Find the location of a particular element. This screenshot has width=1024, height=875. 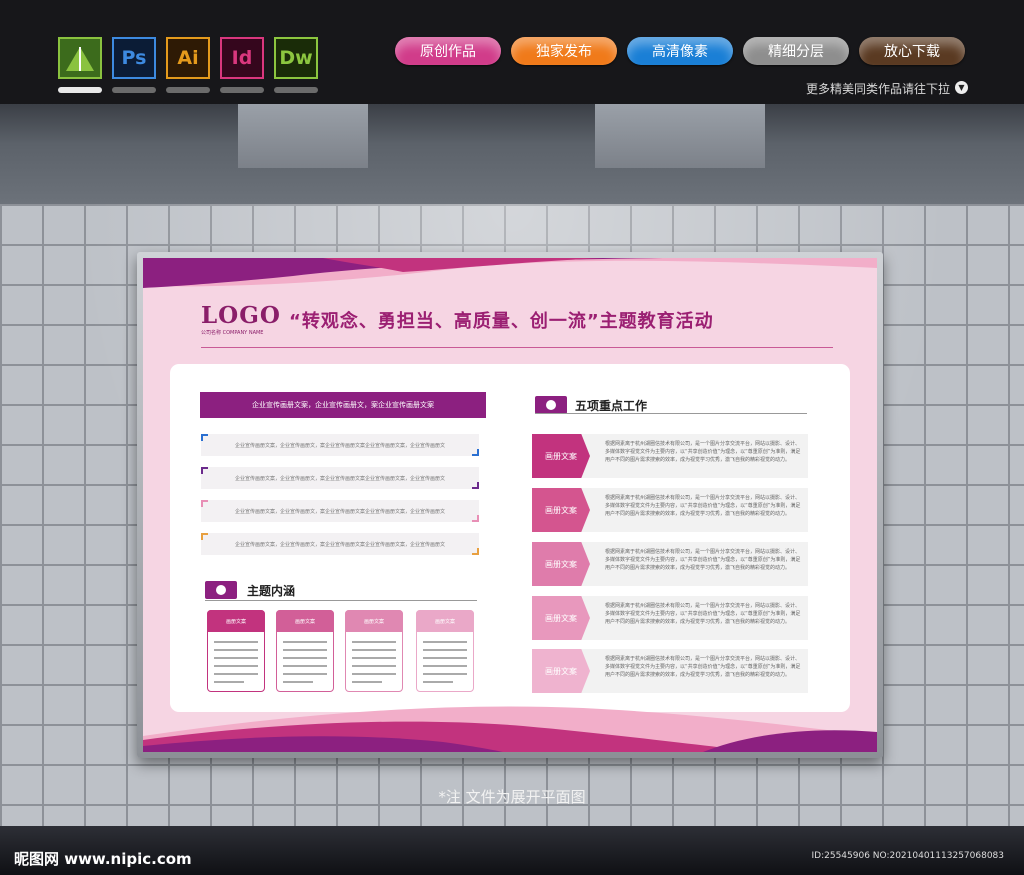

scroll-hint-link: 更多精美同类作品请往下拉 is located at coordinates (878, 88).